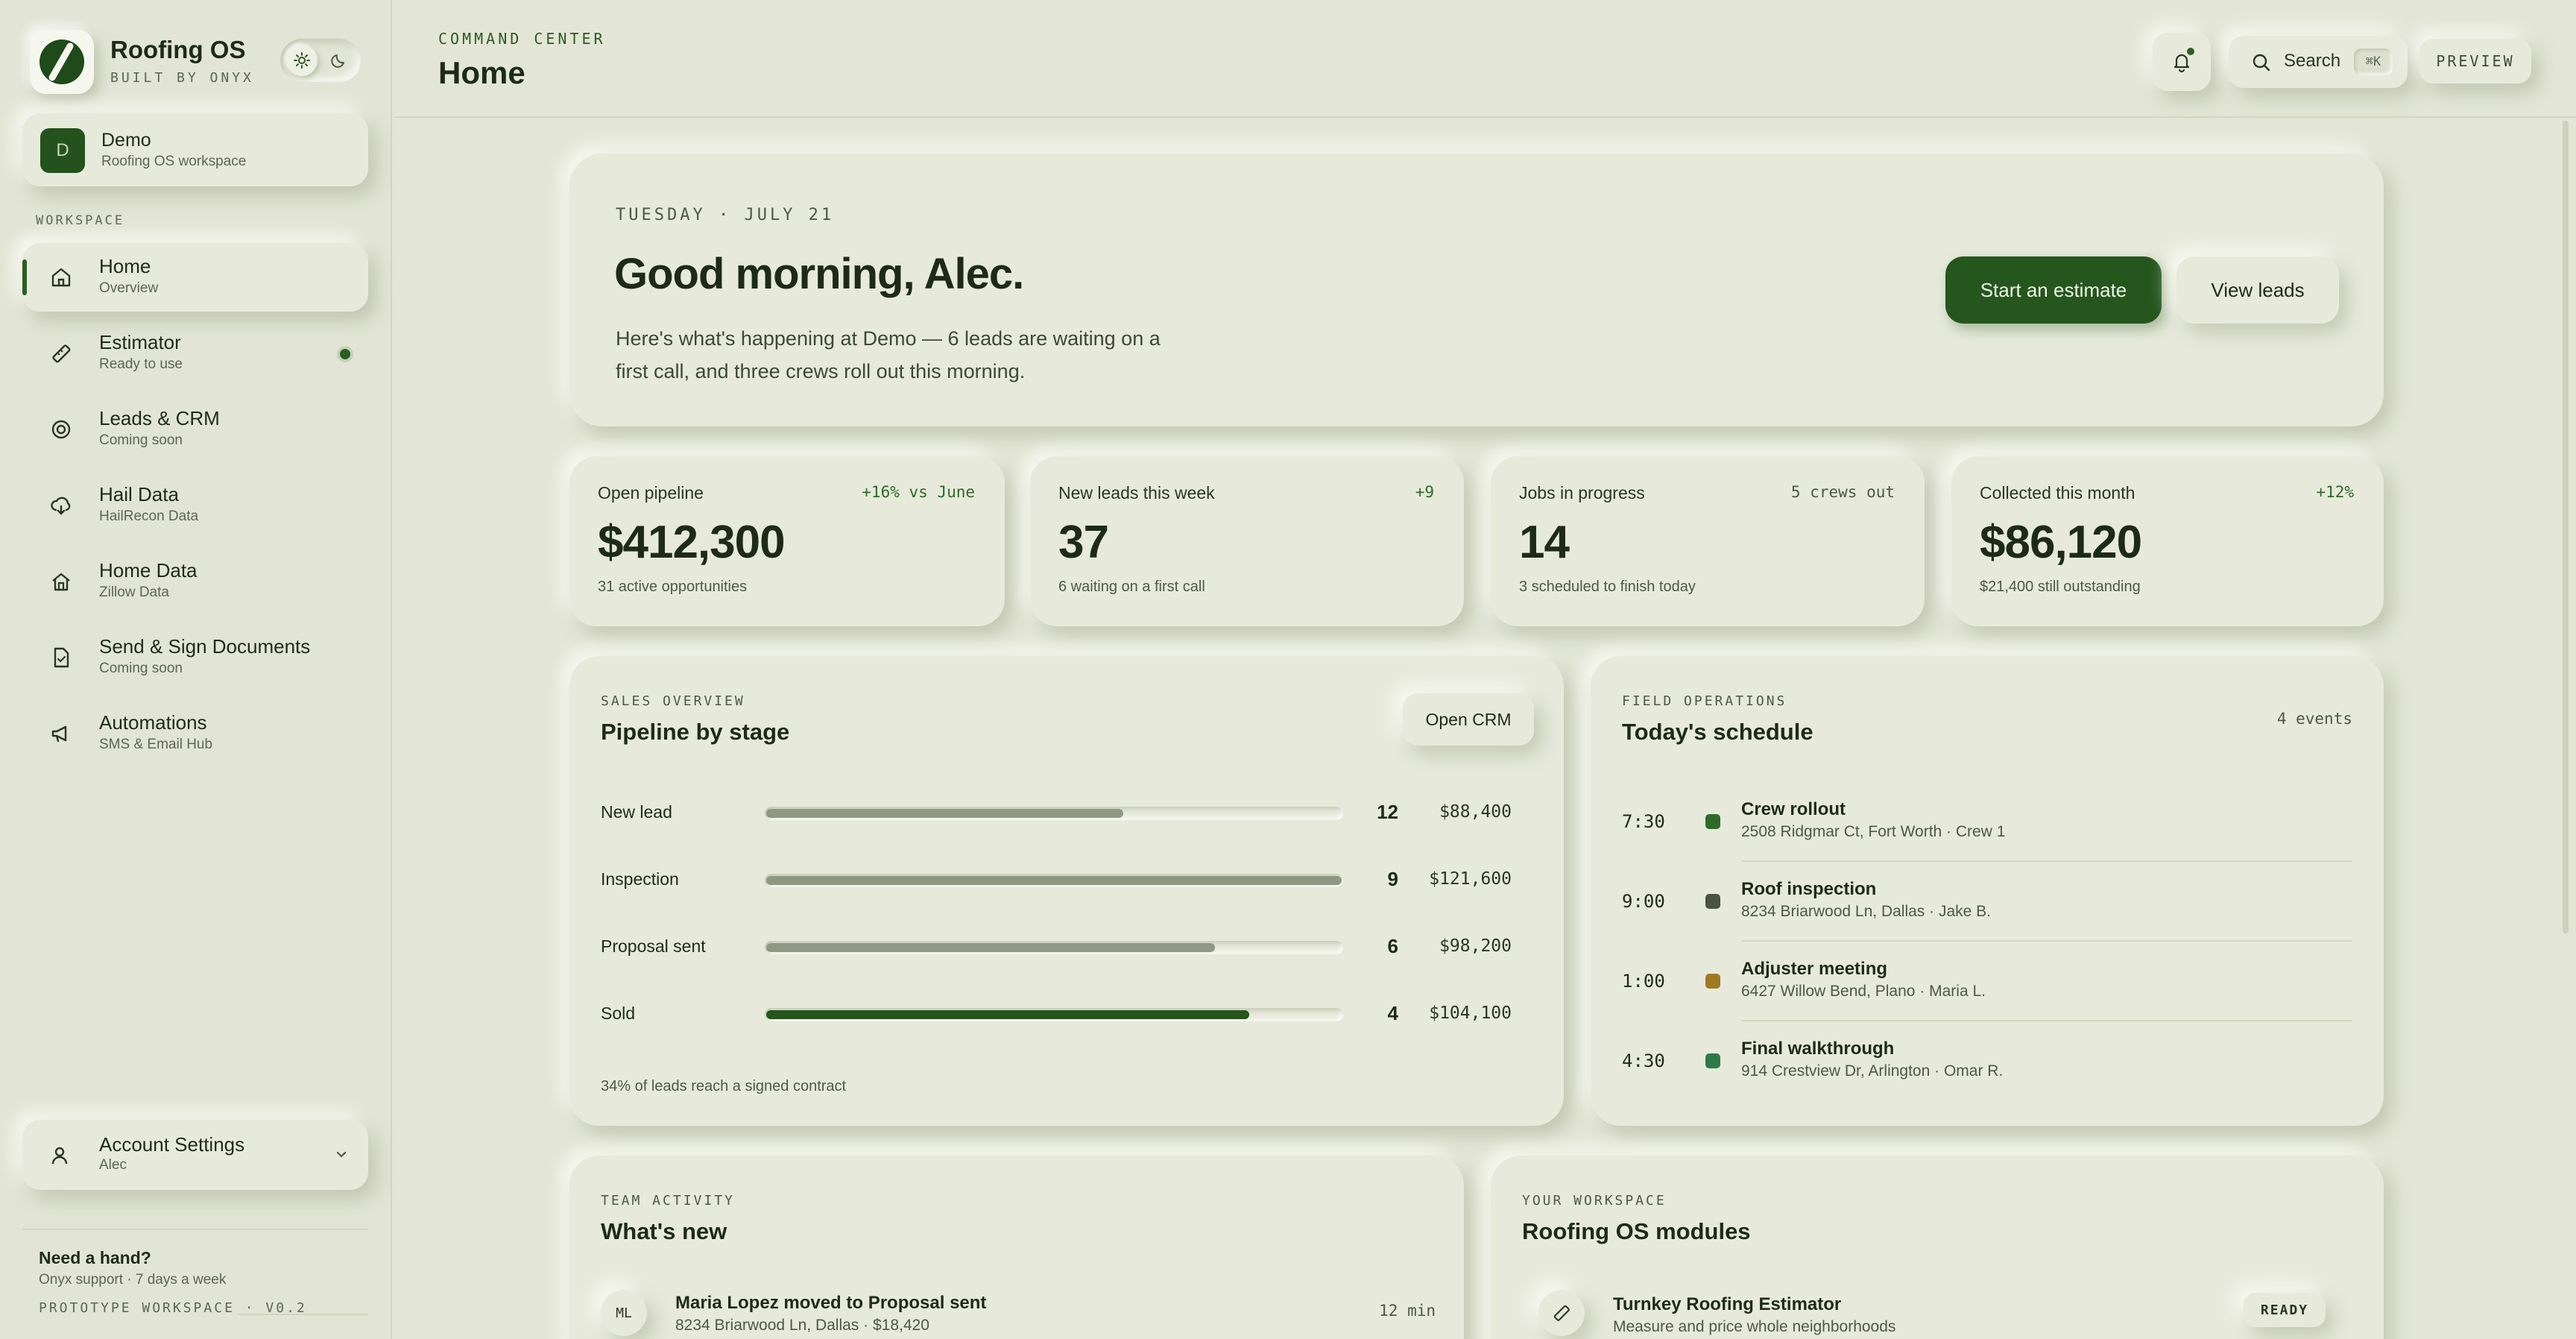 This screenshot has width=2576, height=1339. What do you see at coordinates (61, 657) in the screenshot?
I see `document-icon` at bounding box center [61, 657].